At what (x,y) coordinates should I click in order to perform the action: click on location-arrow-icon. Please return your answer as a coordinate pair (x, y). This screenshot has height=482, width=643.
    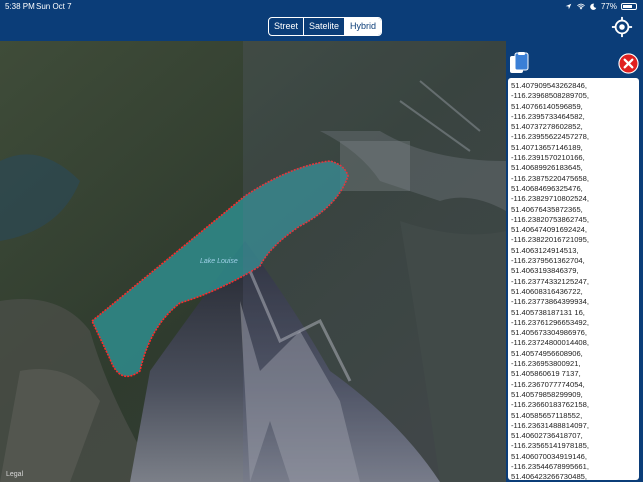
    Looking at the image, I should click on (568, 6).